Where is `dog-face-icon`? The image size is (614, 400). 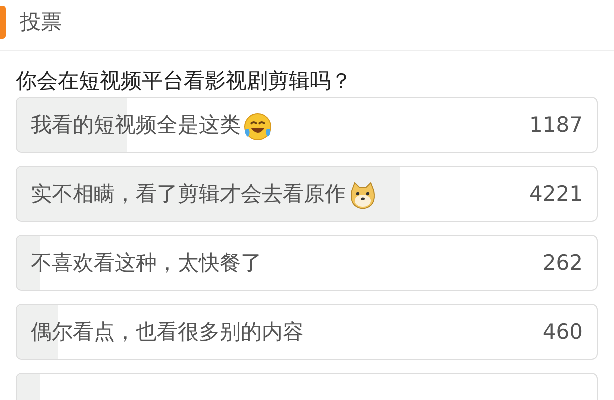 dog-face-icon is located at coordinates (363, 196).